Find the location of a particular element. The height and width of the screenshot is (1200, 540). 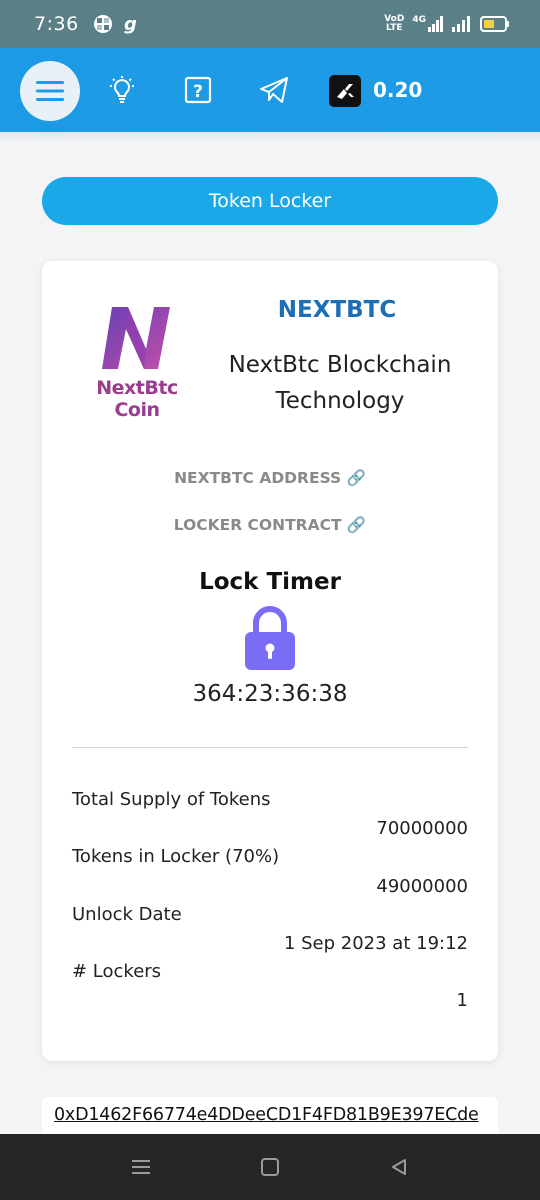

token-logo-icon is located at coordinates (345, 91).